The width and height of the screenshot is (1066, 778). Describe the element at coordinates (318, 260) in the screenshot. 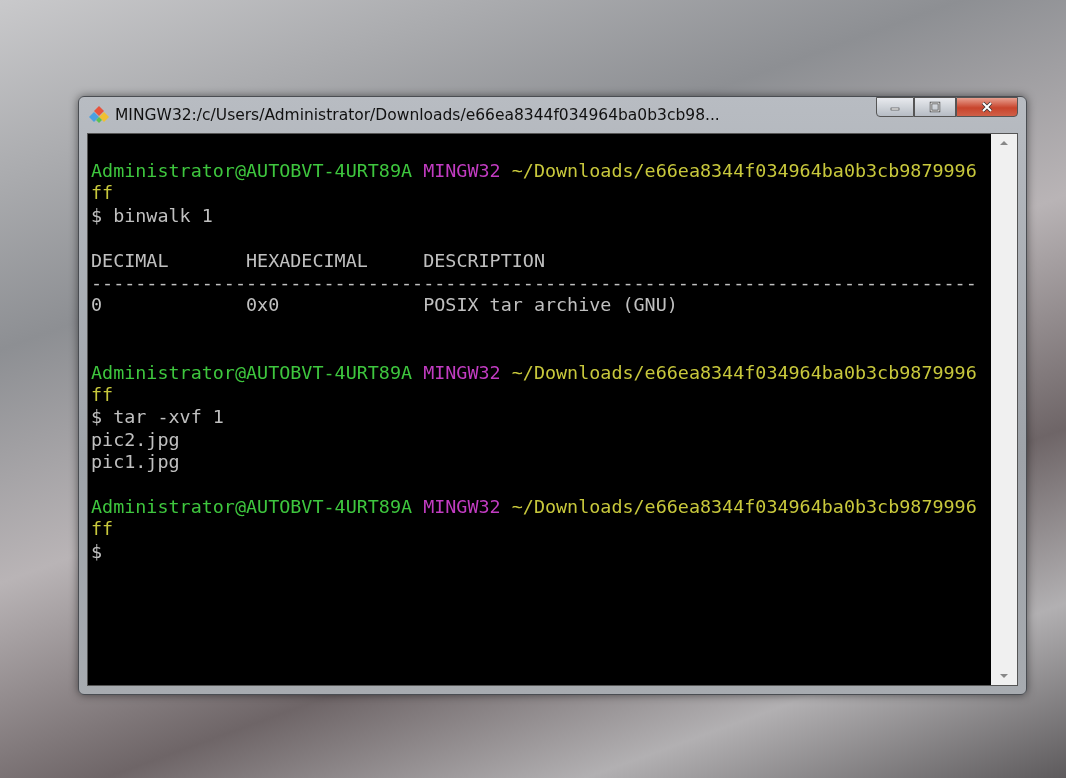

I see `terminal-text: DECIMAL HEXADECIMAL DESCRIPTION` at that location.